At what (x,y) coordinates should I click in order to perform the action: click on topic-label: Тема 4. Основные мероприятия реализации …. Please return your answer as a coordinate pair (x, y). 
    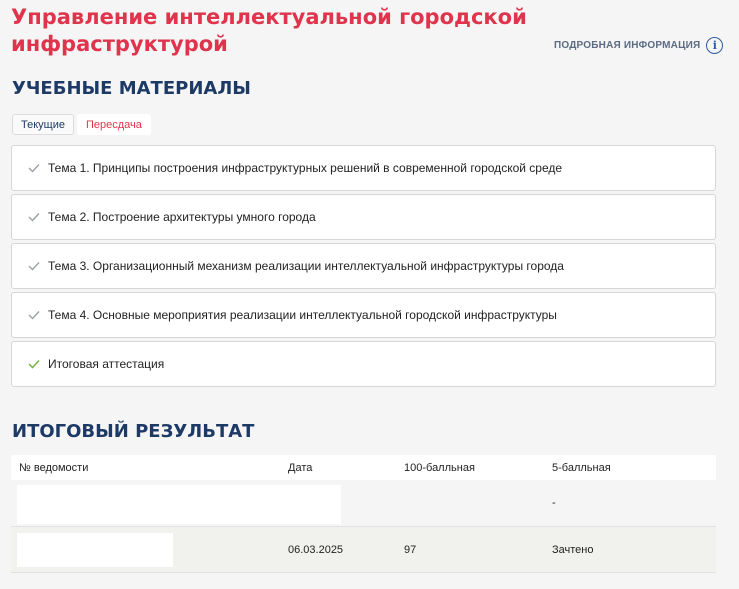
    Looking at the image, I should click on (302, 315).